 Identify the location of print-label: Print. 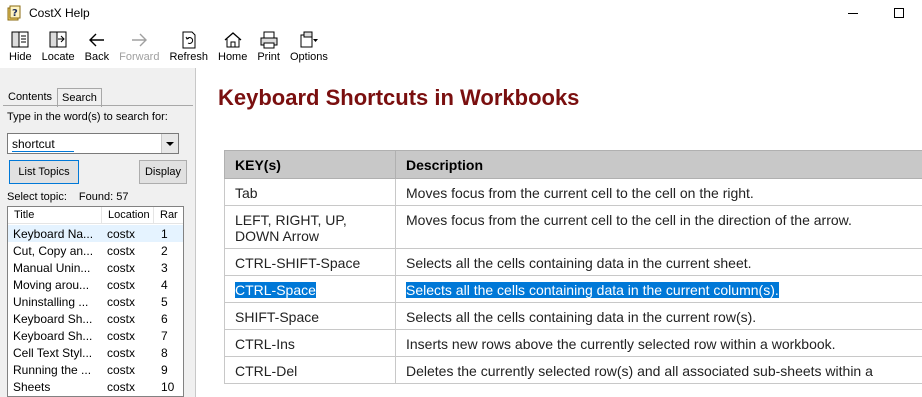
(268, 57).